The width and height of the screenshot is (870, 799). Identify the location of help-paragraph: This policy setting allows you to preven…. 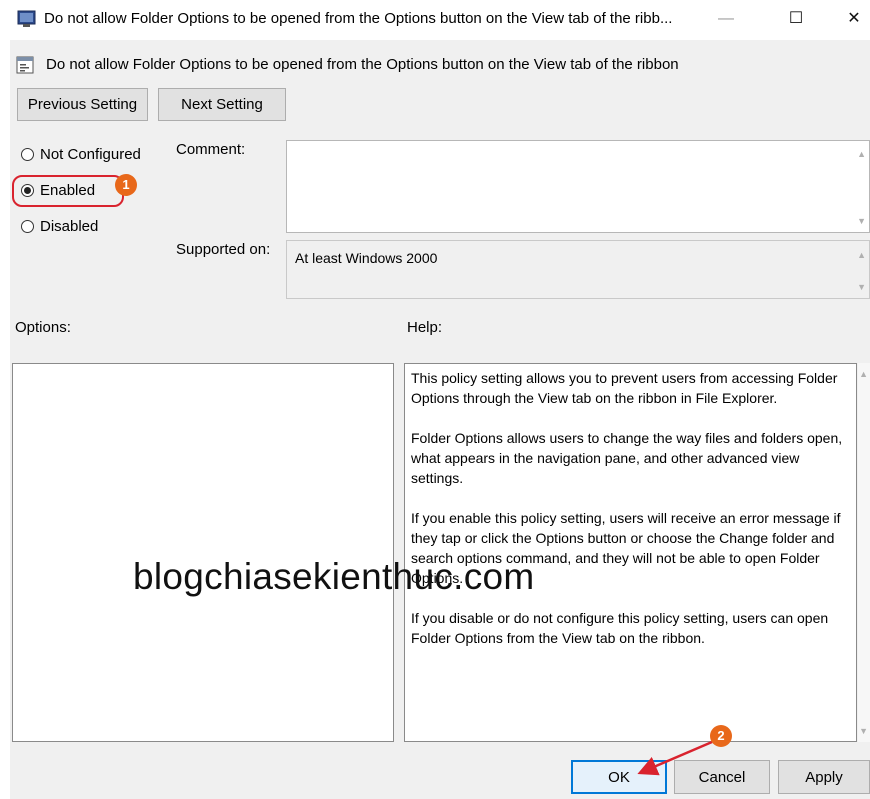
(624, 388).